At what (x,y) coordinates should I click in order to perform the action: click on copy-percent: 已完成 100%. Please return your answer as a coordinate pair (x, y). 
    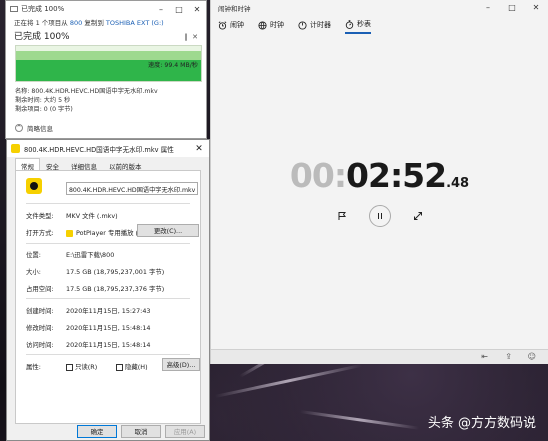
    Looking at the image, I should click on (42, 37).